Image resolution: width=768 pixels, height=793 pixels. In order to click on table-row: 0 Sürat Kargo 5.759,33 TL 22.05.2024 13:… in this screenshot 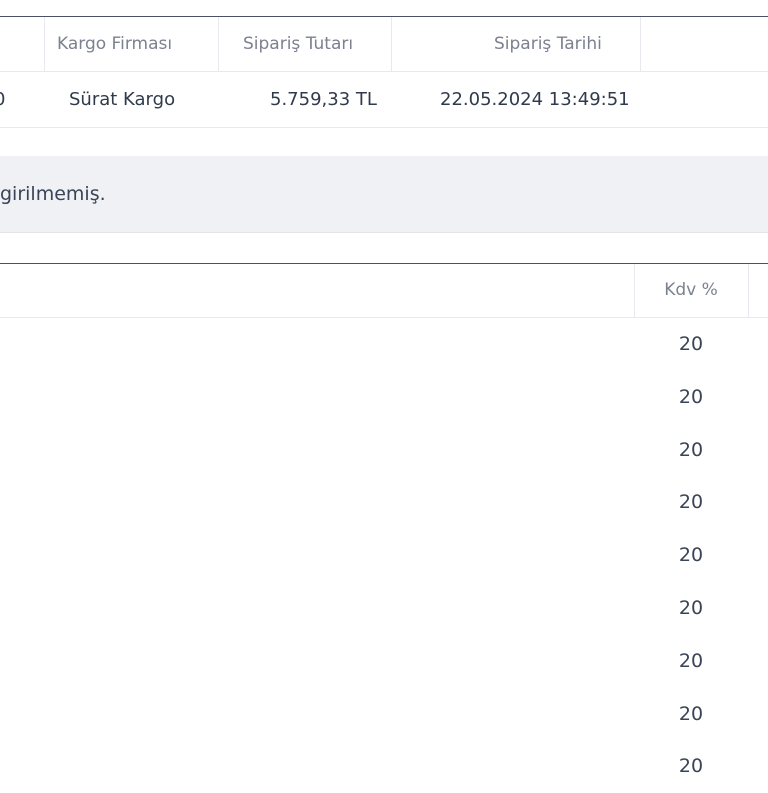, I will do `click(384, 99)`.